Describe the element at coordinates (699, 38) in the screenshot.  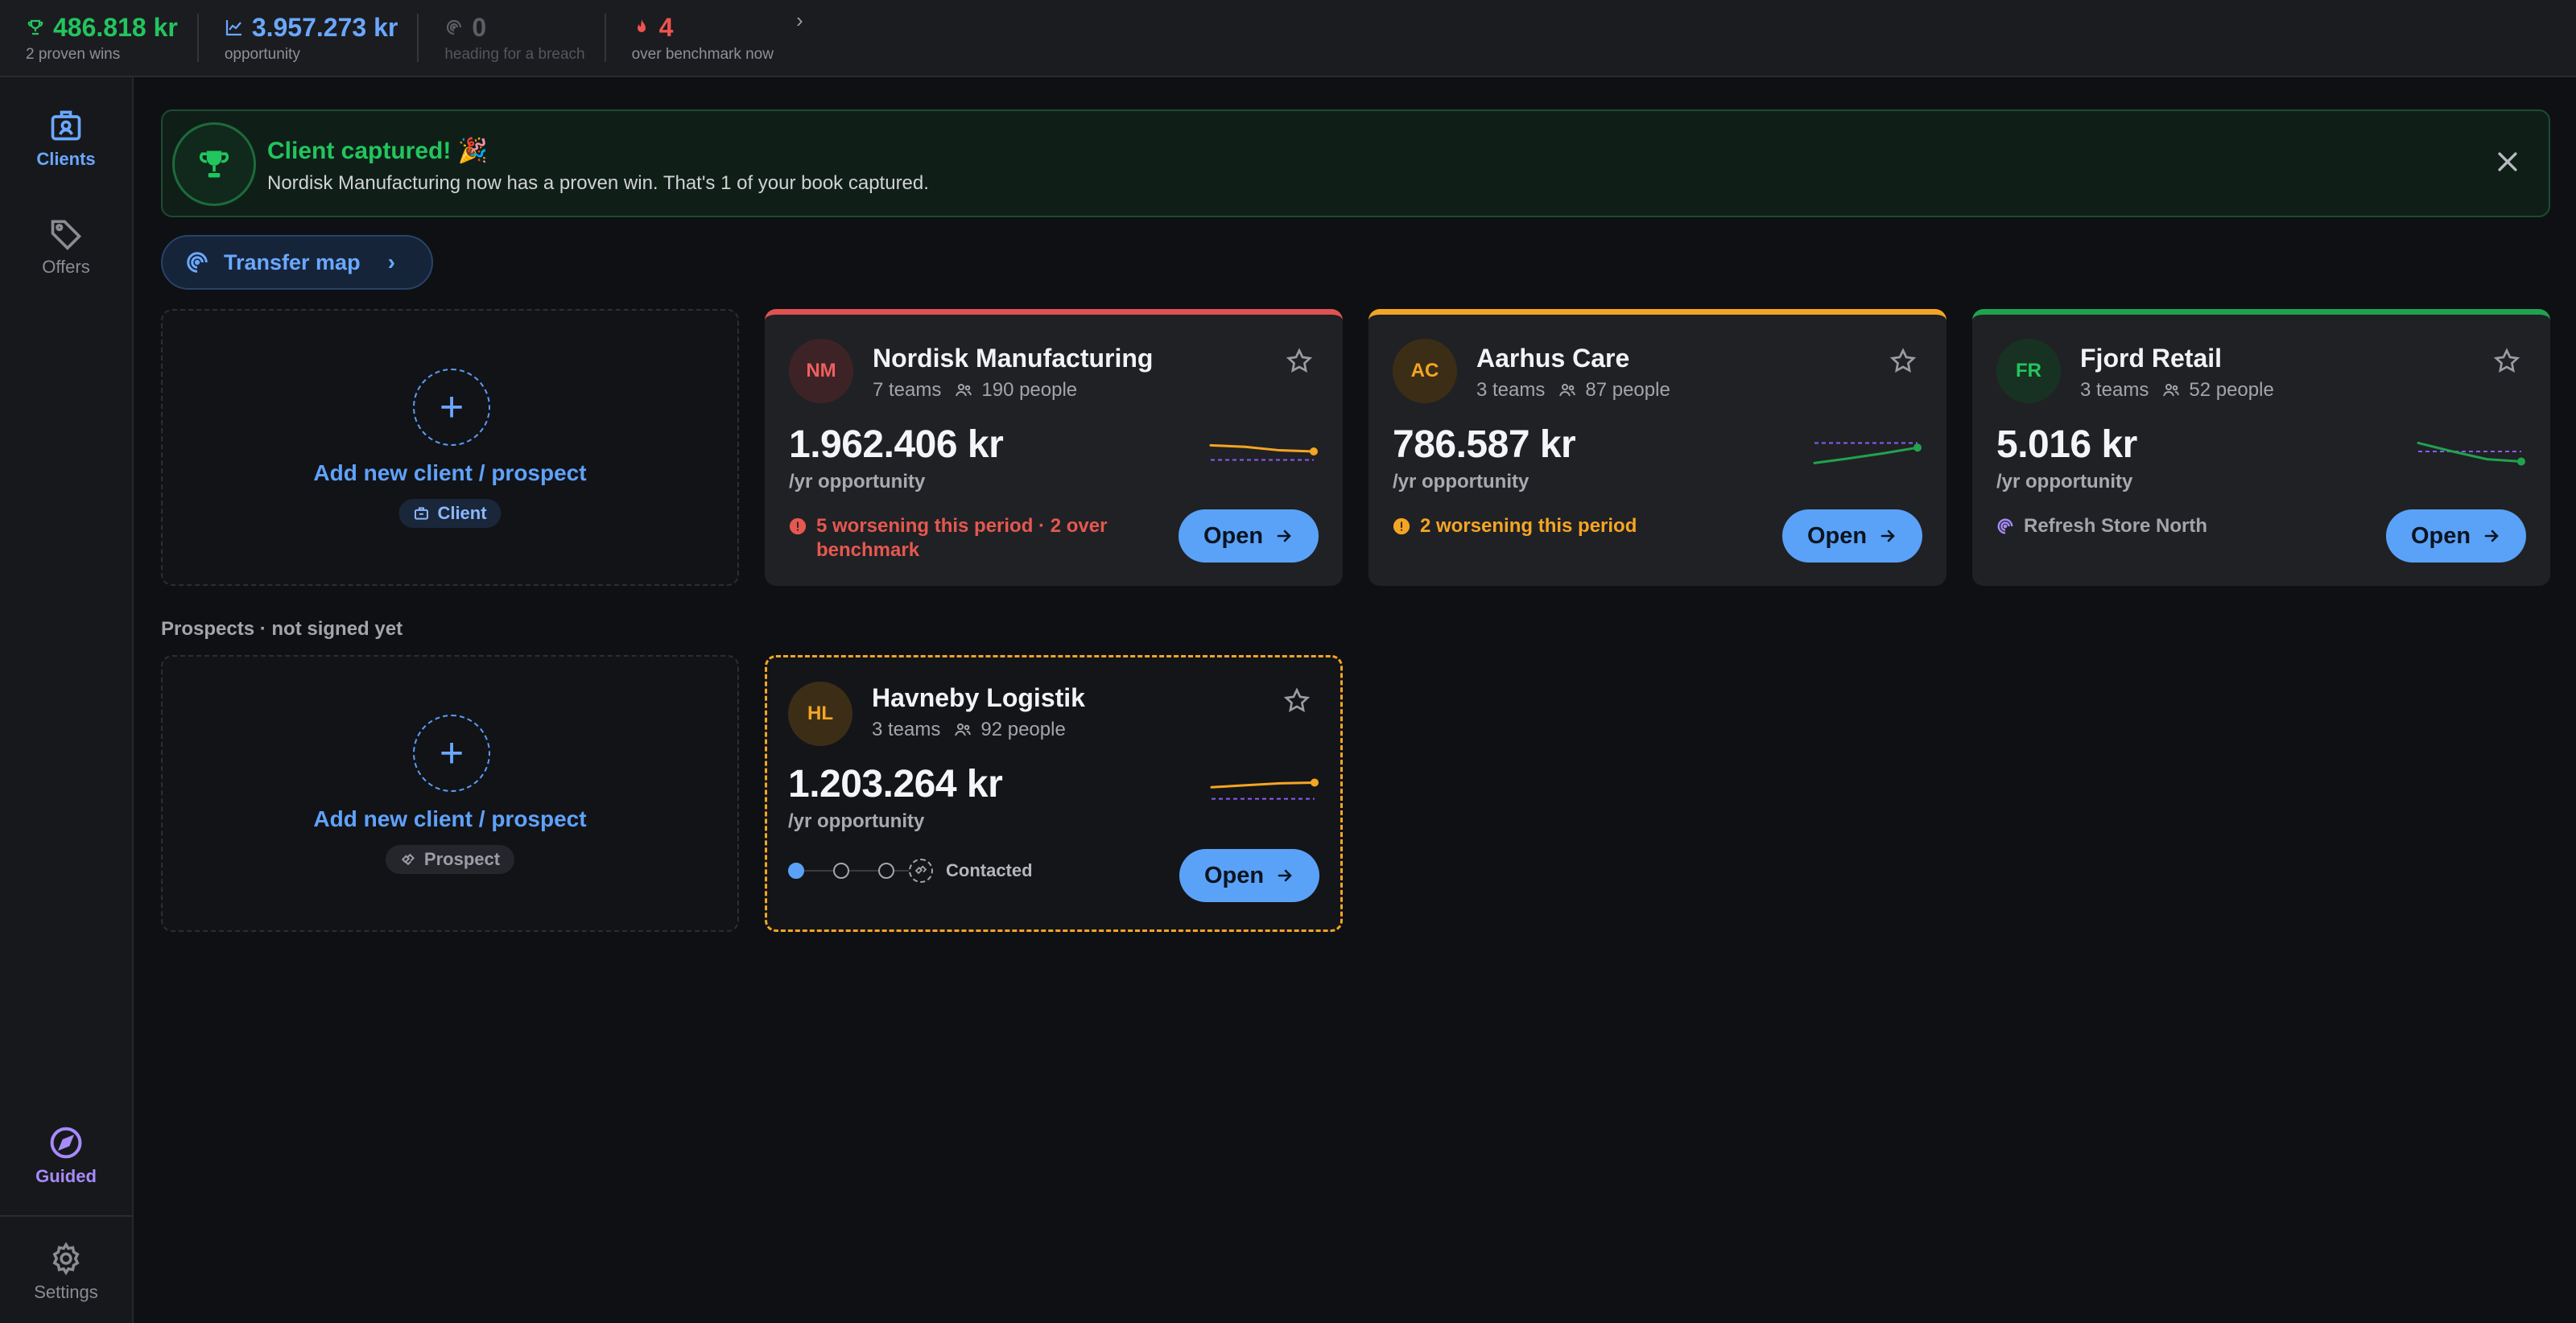
I see `stat-over-benchmark: 4 over benchmark now` at that location.